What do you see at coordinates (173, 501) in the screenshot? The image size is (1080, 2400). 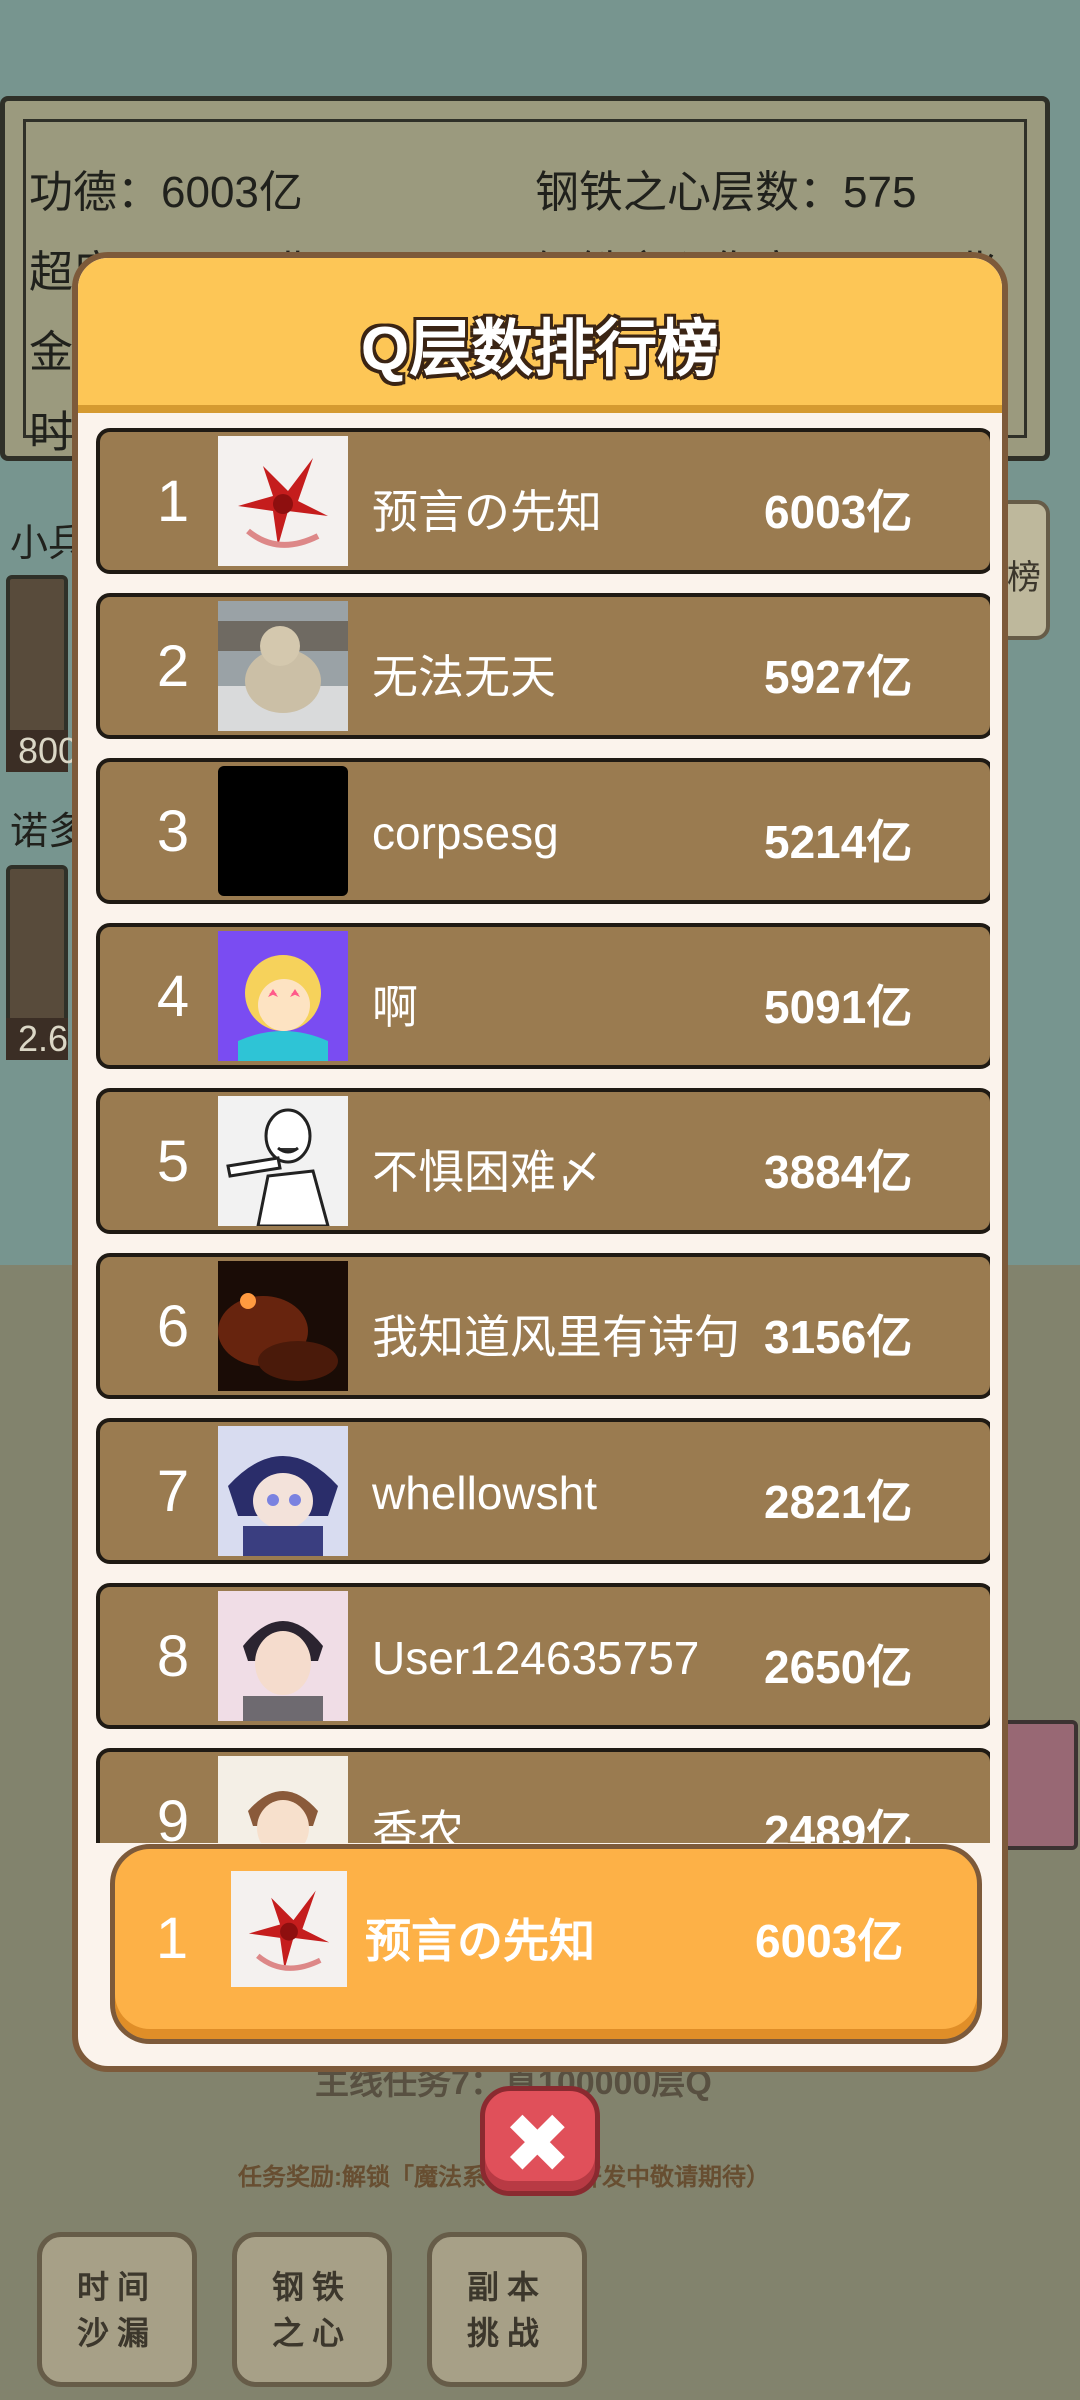 I see `rank-number: 1` at bounding box center [173, 501].